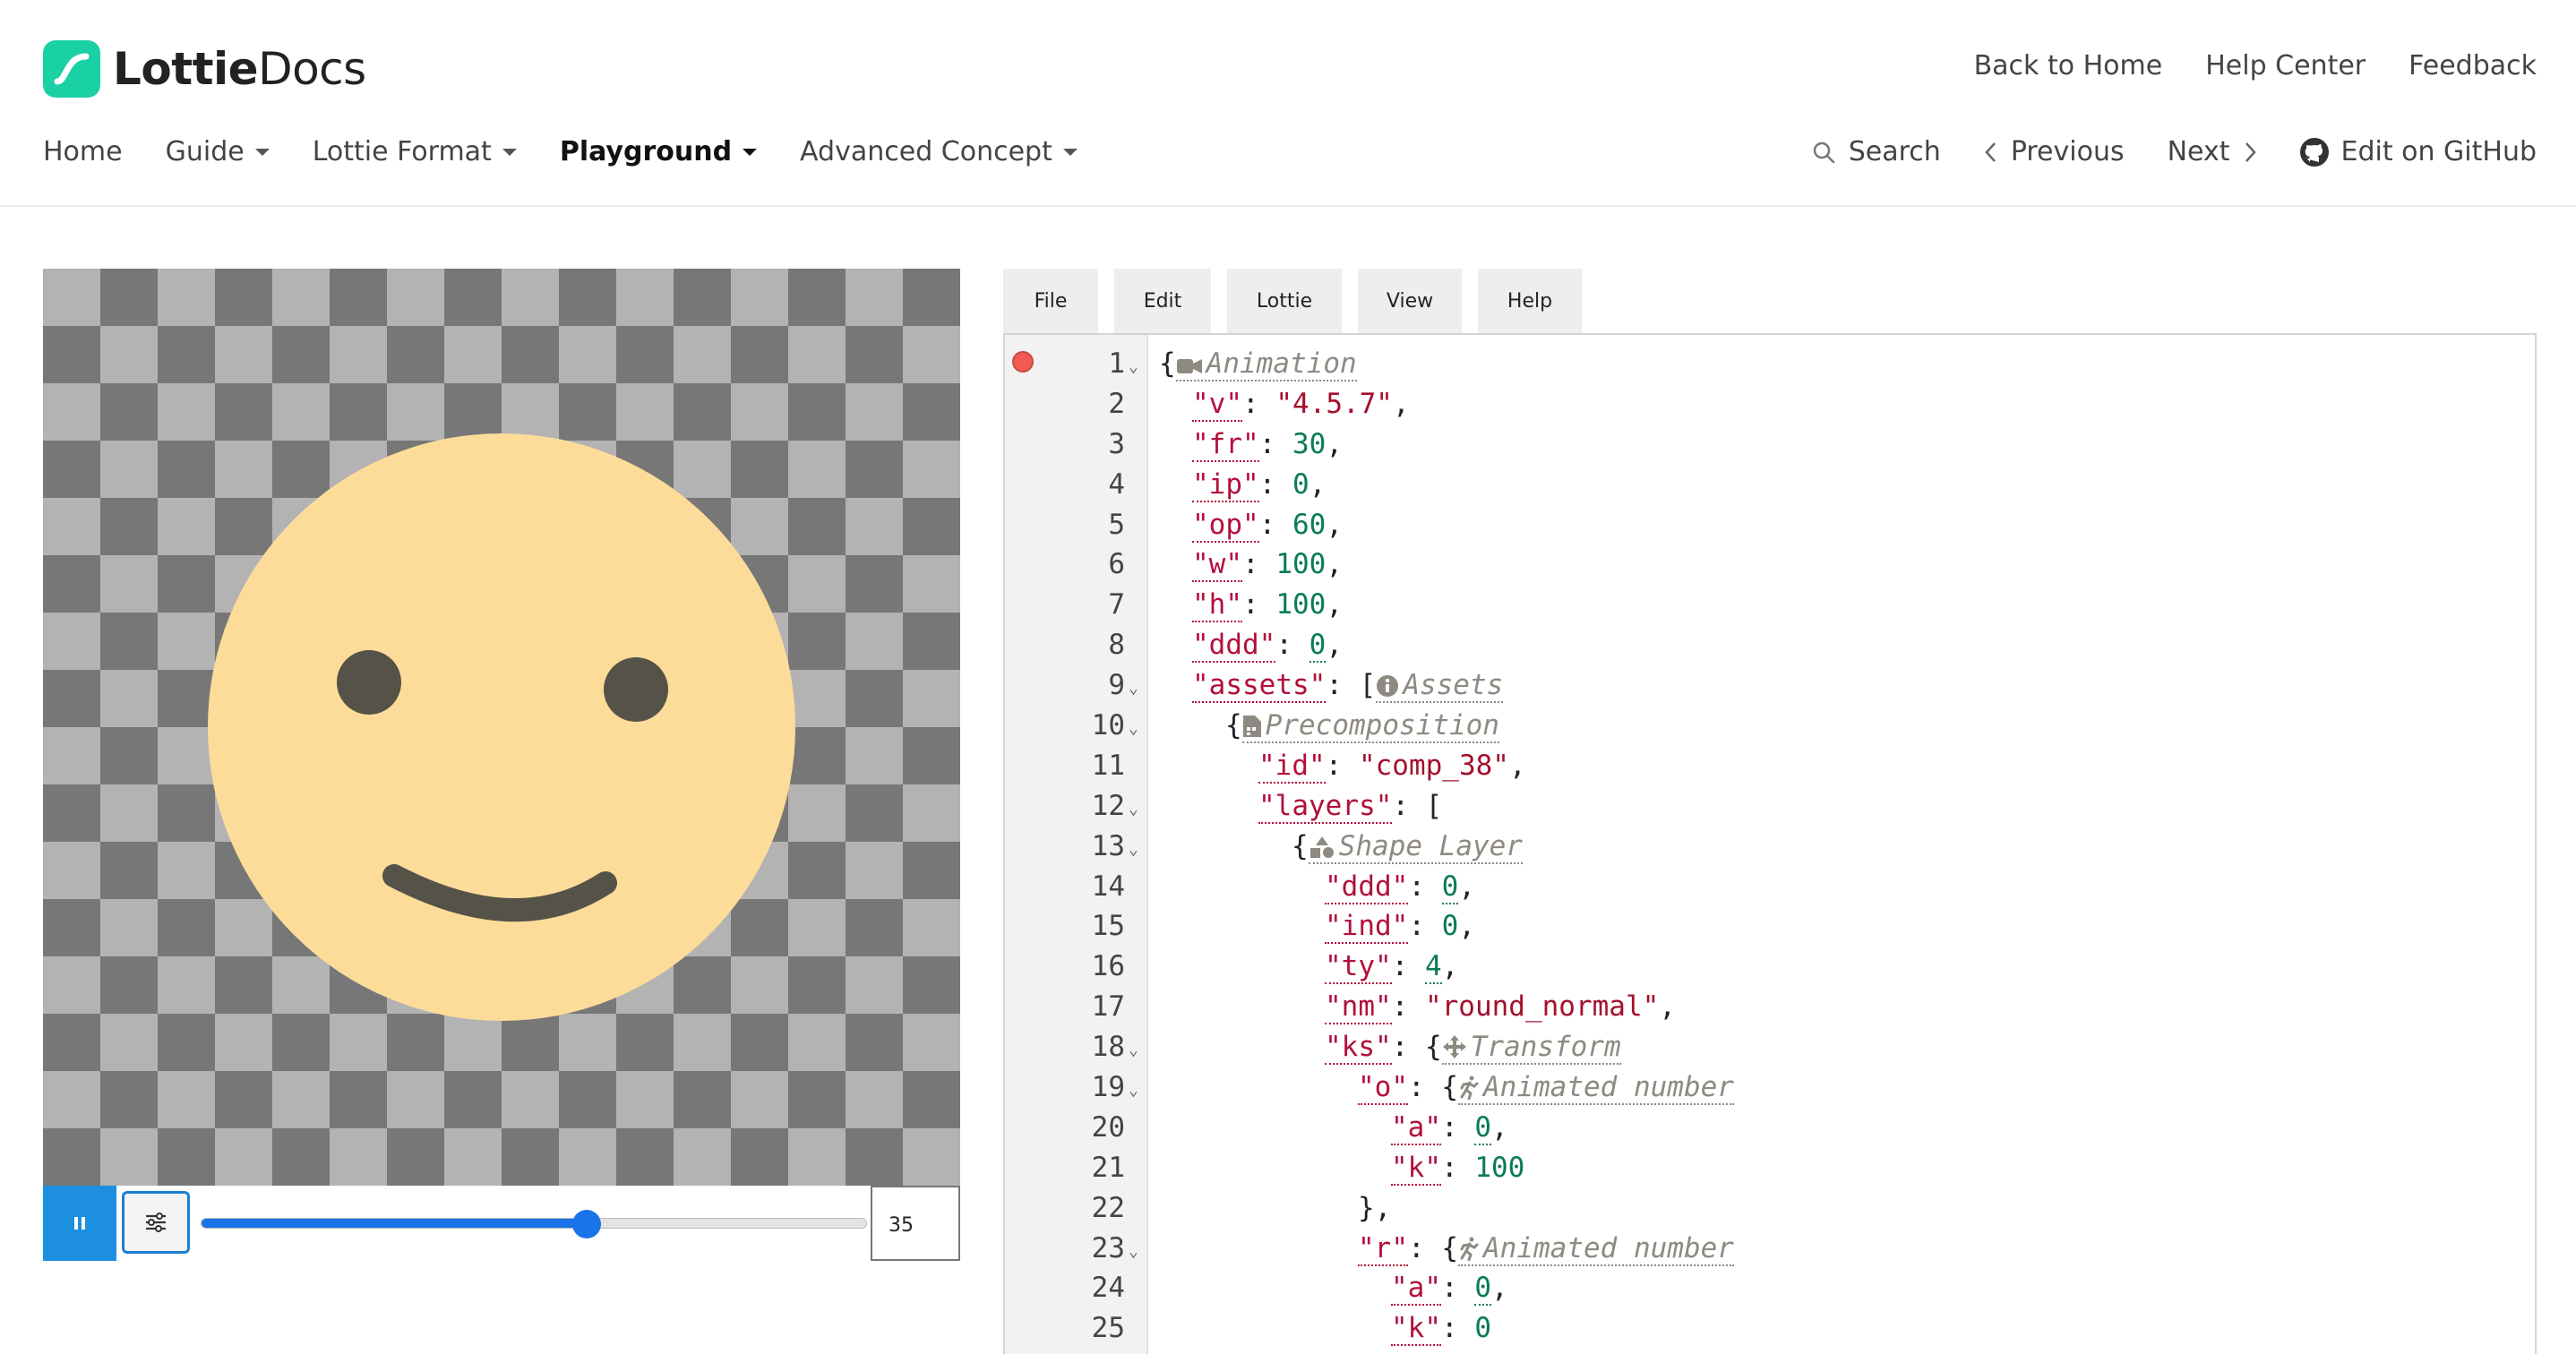 Image resolution: width=2576 pixels, height=1354 pixels. Describe the element at coordinates (1325, 806) in the screenshot. I see `json-key: "layers"` at that location.